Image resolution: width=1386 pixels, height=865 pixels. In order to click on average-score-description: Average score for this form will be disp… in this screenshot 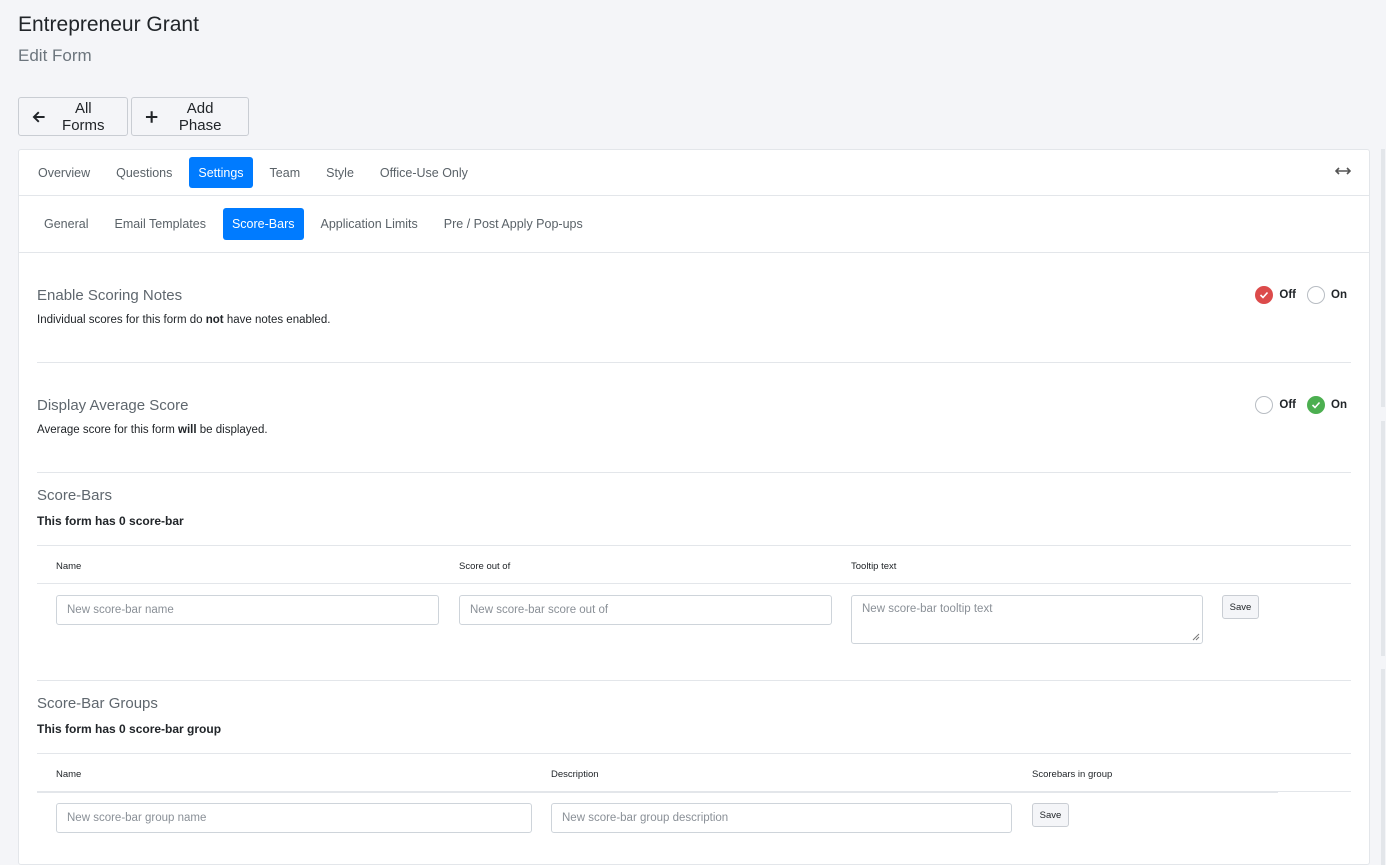, I will do `click(152, 430)`.